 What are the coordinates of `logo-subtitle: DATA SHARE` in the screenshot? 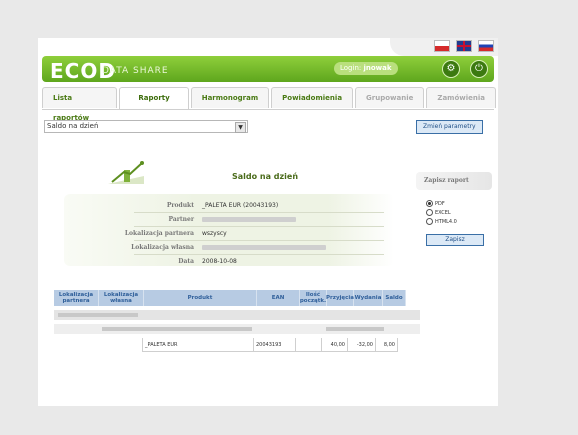 It's located at (135, 71).